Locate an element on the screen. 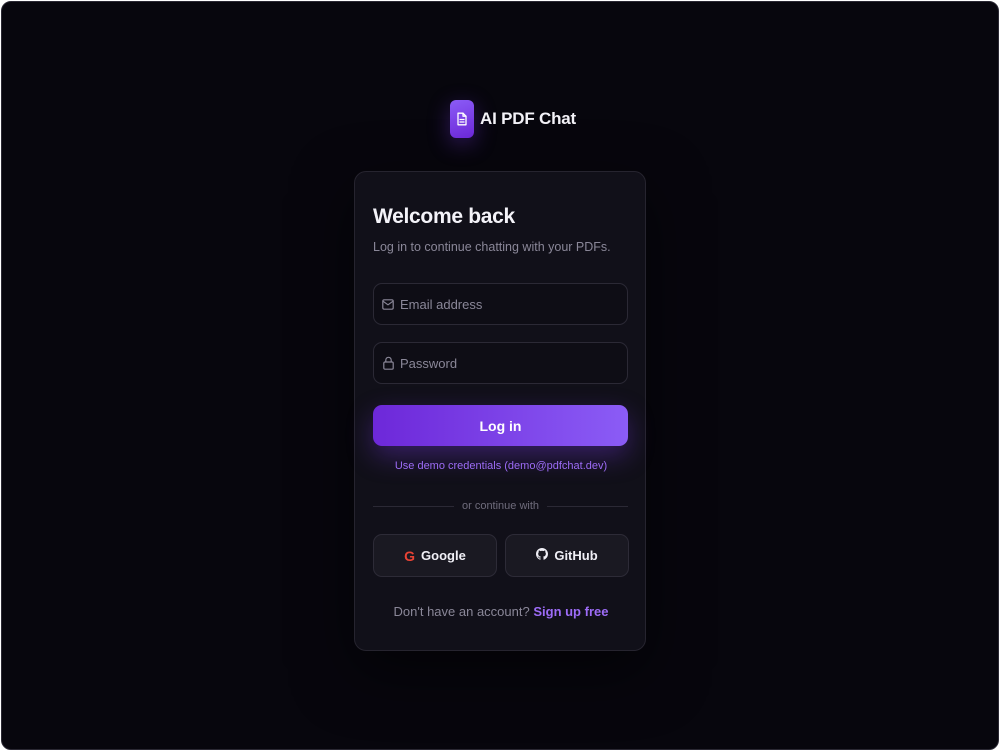 This screenshot has width=1000, height=750. google-login-button: G Google is located at coordinates (435, 555).